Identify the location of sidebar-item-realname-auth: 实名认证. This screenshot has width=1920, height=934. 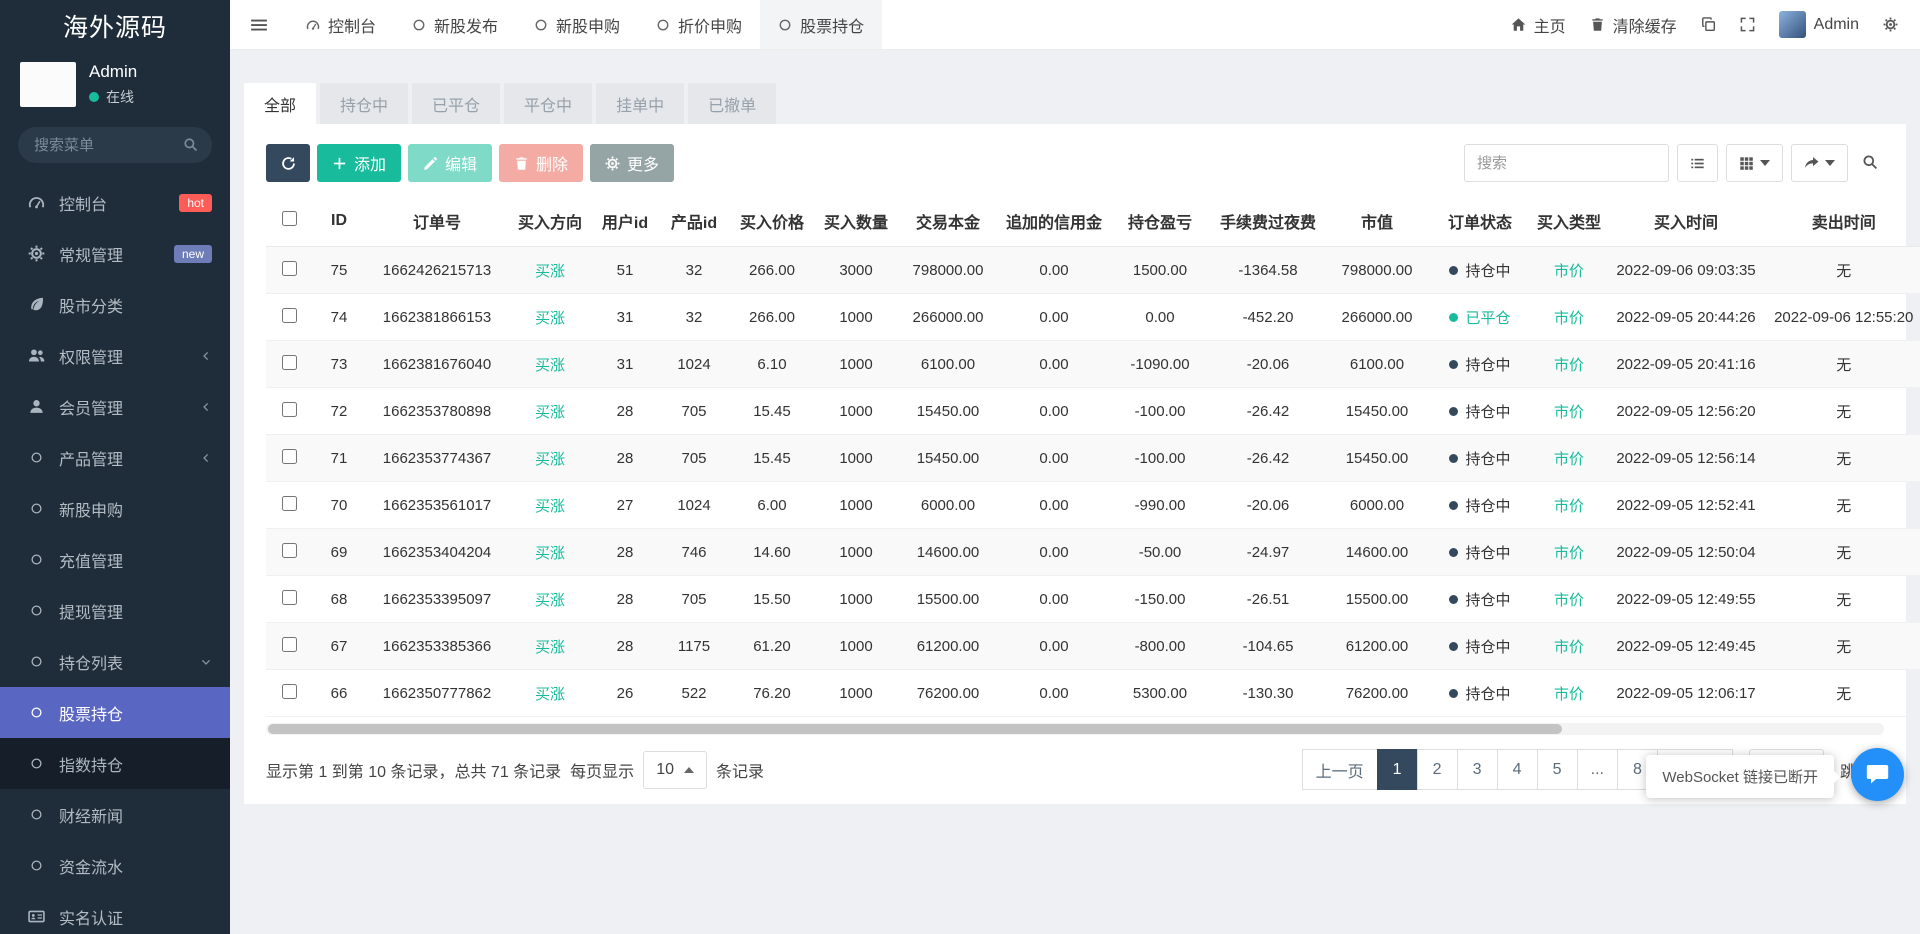
(115, 912).